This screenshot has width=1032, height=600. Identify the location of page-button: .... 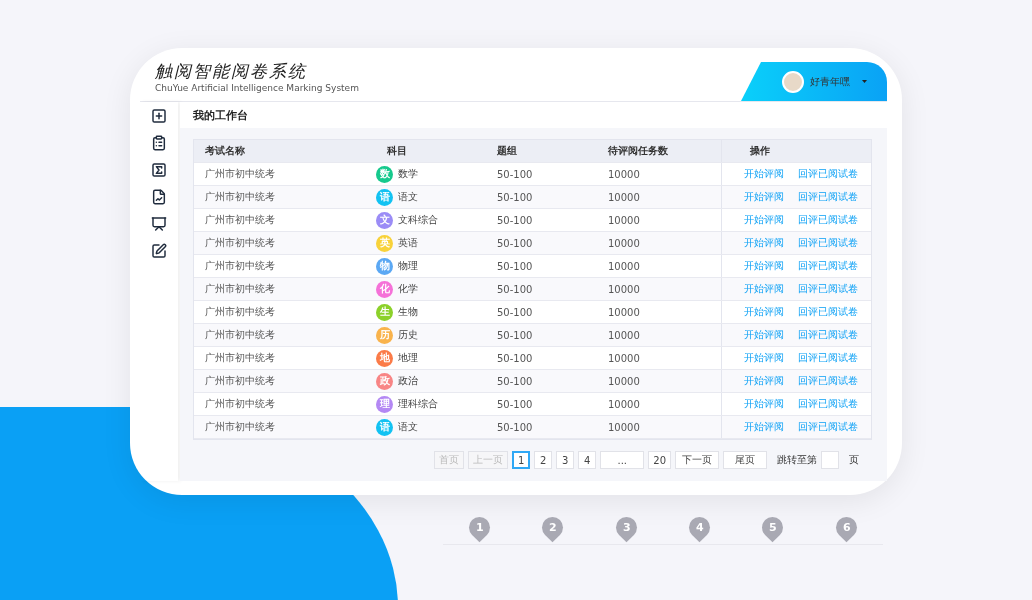
(622, 460).